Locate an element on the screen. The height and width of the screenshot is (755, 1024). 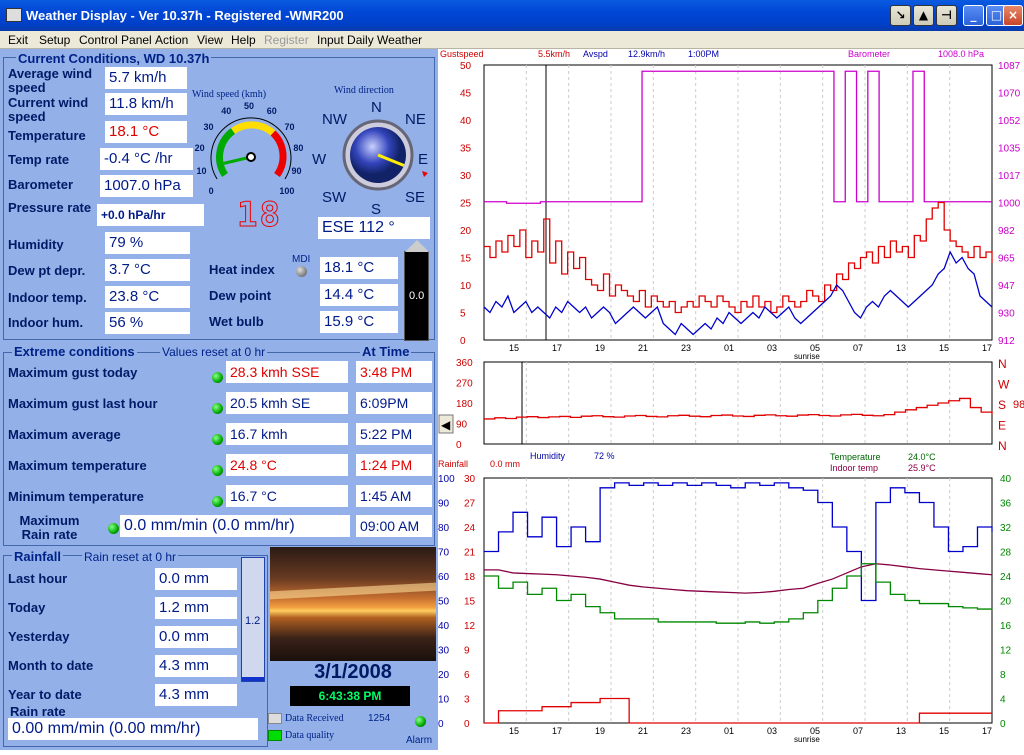
compass-label-w: W is located at coordinates (319, 159).